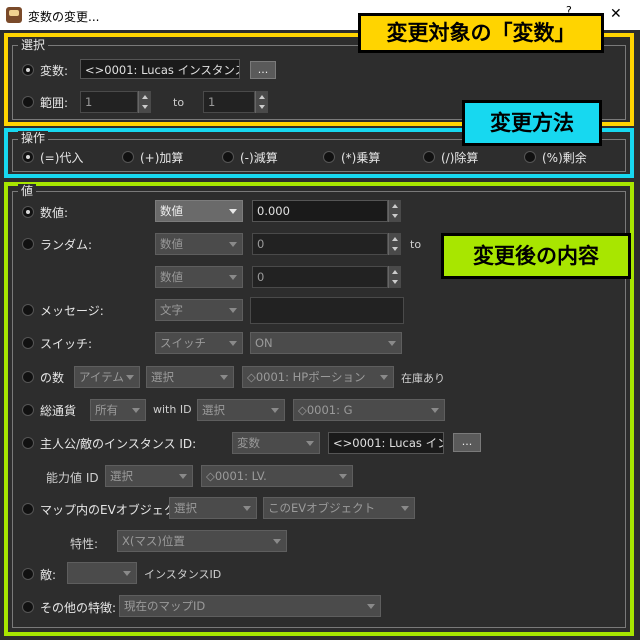 This screenshot has height=640, width=640. What do you see at coordinates (329, 157) in the screenshot?
I see `op-multiply-radio` at bounding box center [329, 157].